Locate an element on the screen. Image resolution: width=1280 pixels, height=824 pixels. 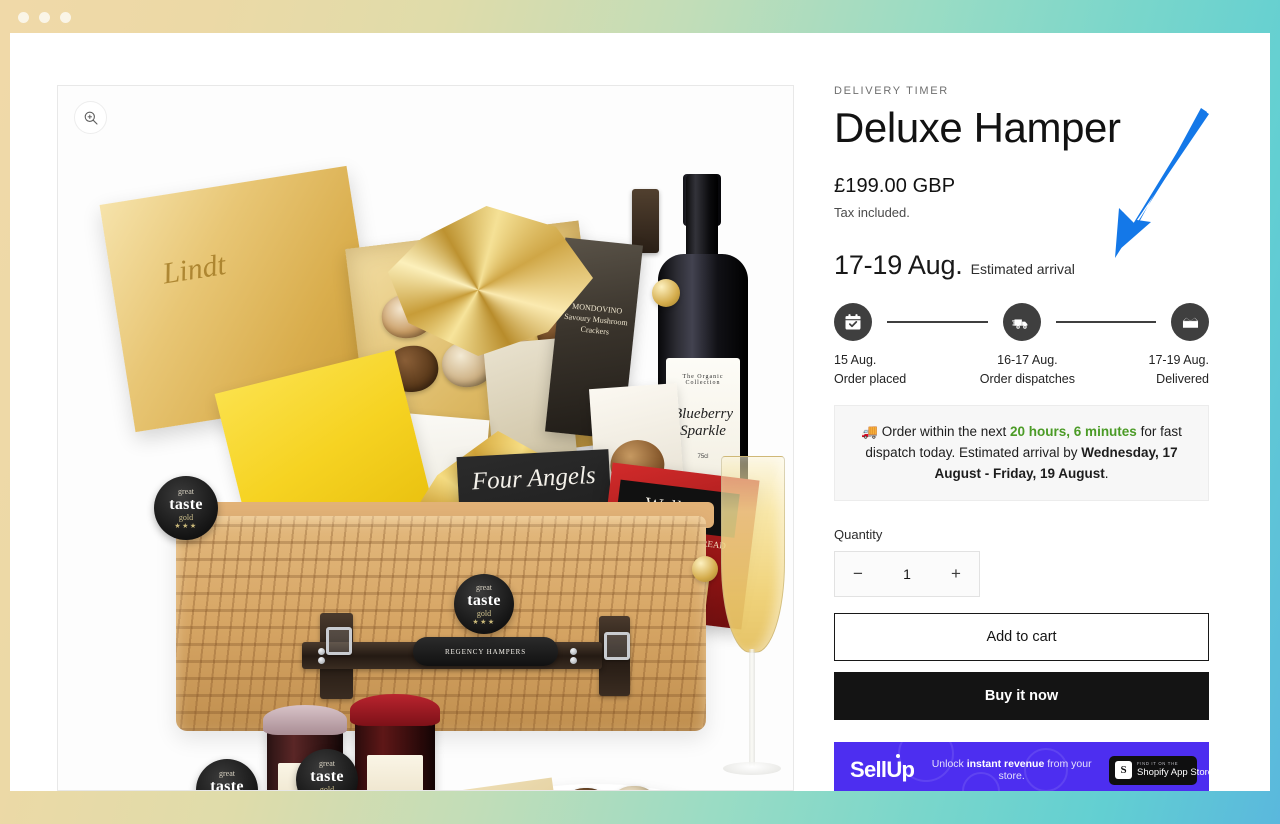
sellup-logo: SellUp is located at coordinates (882, 768).